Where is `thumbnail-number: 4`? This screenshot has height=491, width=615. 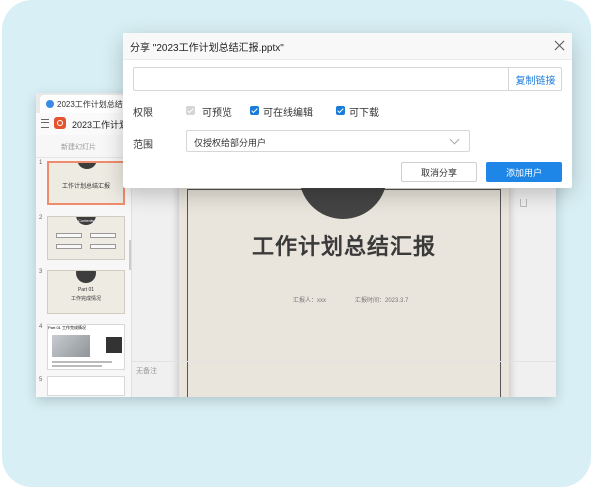 thumbnail-number: 4 is located at coordinates (41, 327).